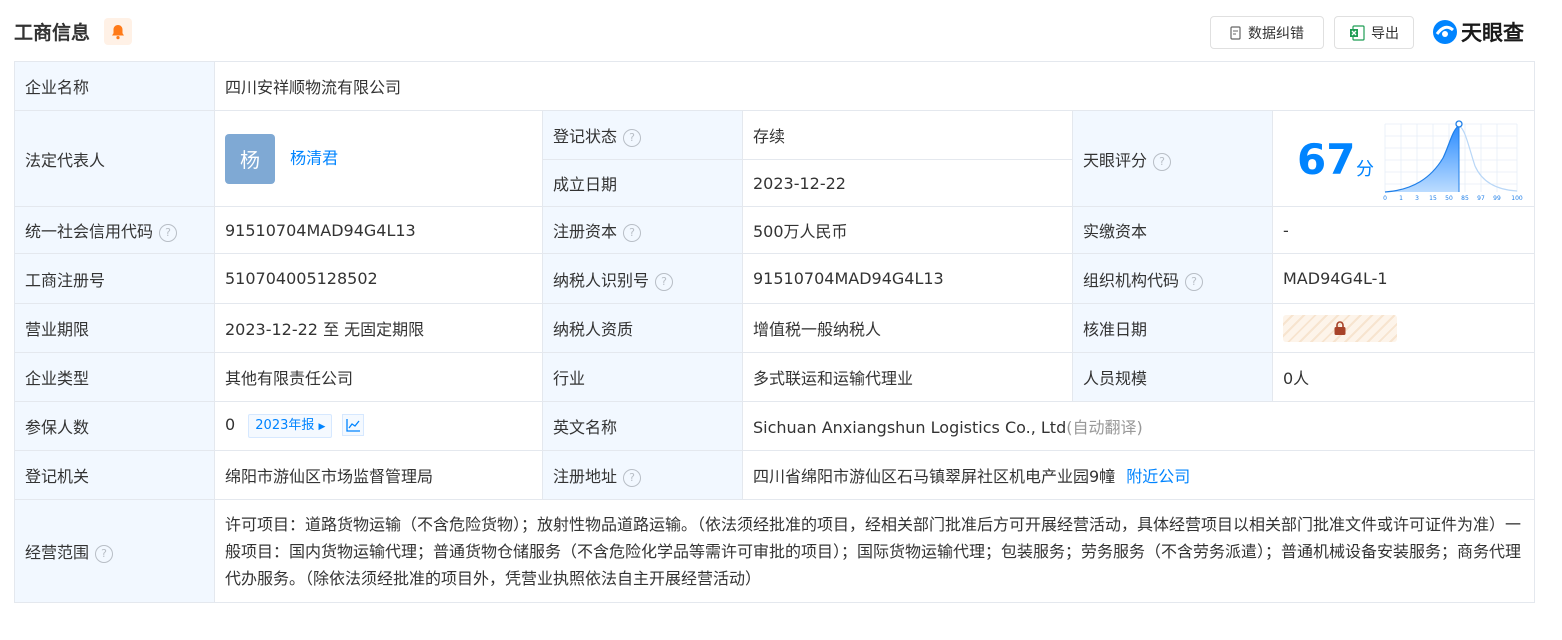  What do you see at coordinates (1465, 198) in the screenshot?
I see `axis-tick-label: 85` at bounding box center [1465, 198].